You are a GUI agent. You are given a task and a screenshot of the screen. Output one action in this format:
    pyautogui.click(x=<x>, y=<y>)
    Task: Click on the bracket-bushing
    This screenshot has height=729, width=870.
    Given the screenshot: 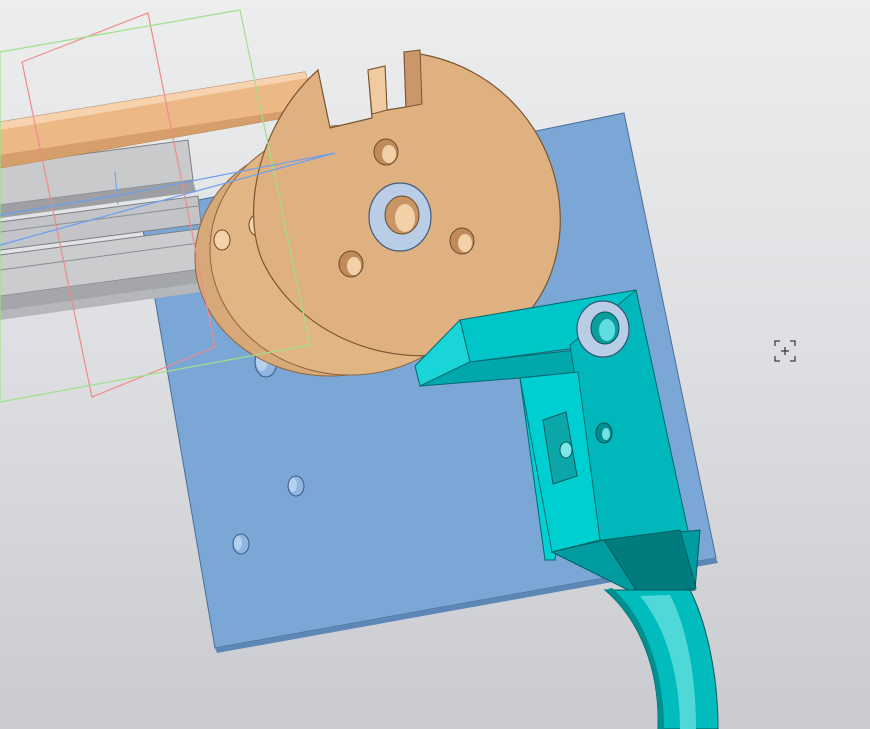 What is the action you would take?
    pyautogui.click(x=603, y=329)
    